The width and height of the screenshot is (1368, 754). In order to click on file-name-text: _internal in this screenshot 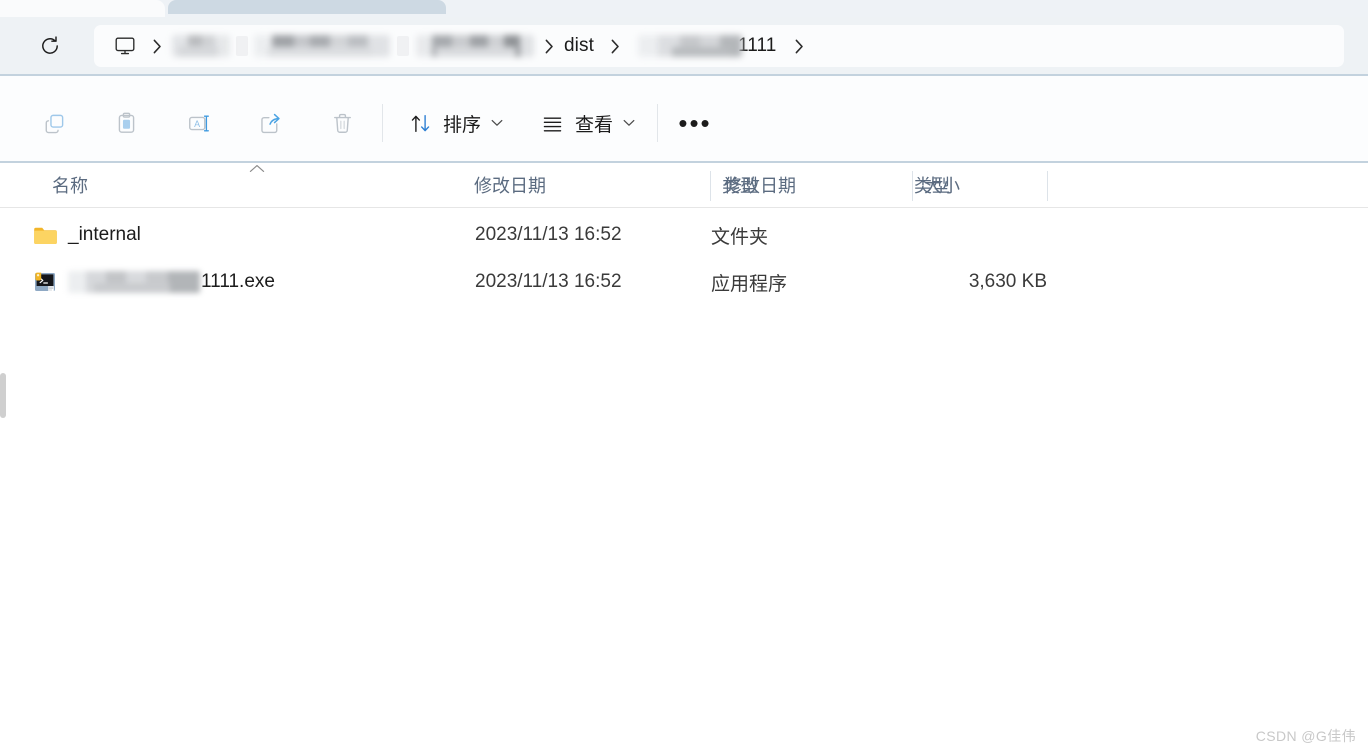, I will do `click(104, 234)`.